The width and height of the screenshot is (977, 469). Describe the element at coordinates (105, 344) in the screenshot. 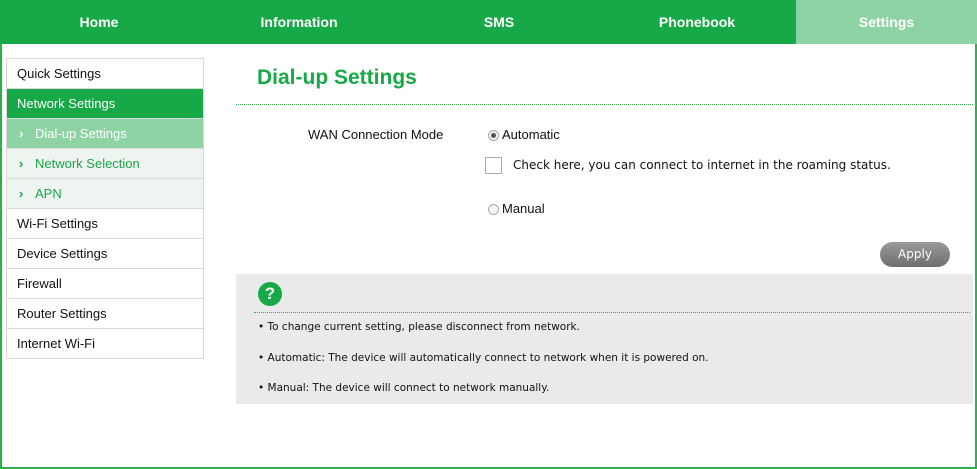

I see `sidebar-item-internet-wifi: Internet Wi-Fi` at that location.